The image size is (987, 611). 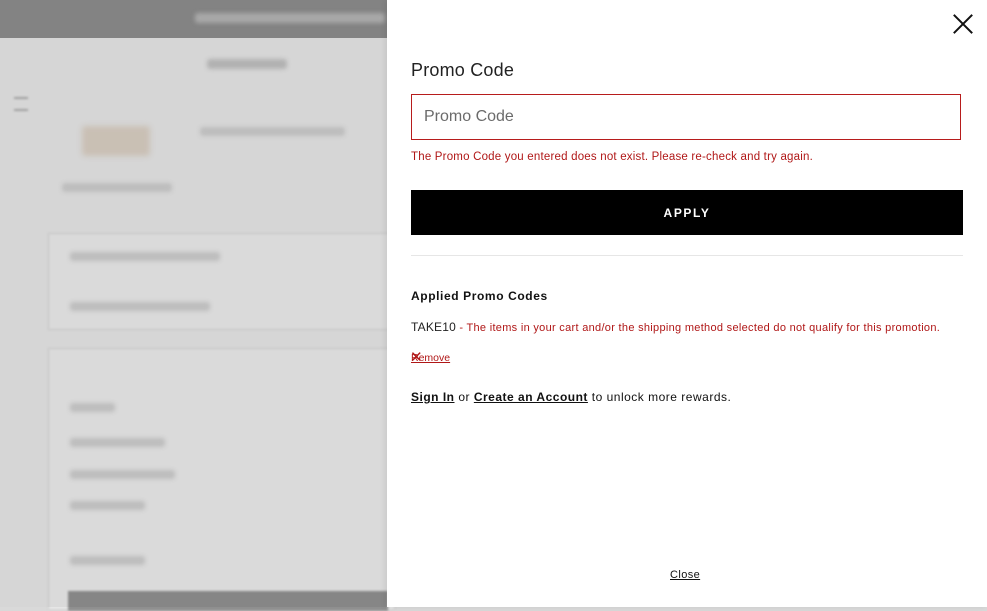 What do you see at coordinates (433, 397) in the screenshot?
I see `sign-in-link: Sign In` at bounding box center [433, 397].